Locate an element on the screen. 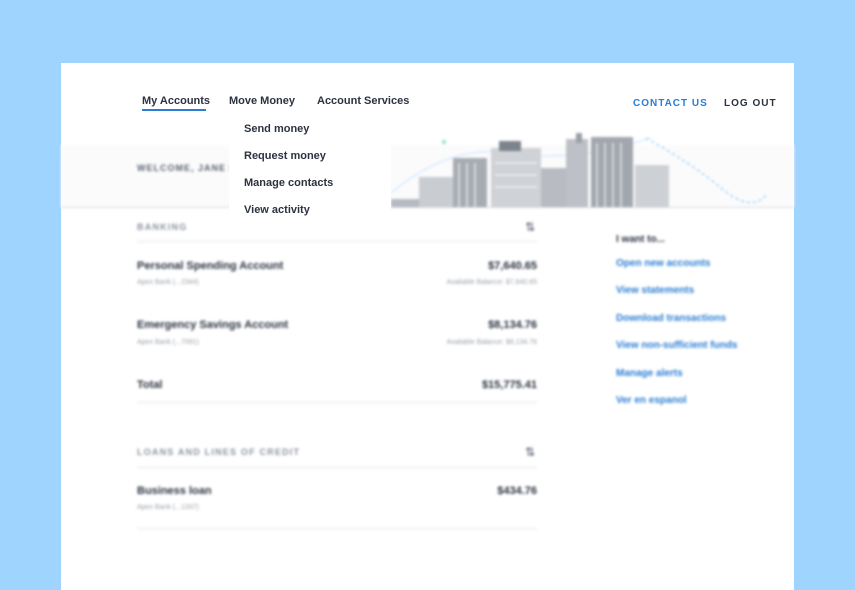 Image resolution: width=855 pixels, height=590 pixels. available-balance: Available Balance: $7,640.65 is located at coordinates (491, 282).